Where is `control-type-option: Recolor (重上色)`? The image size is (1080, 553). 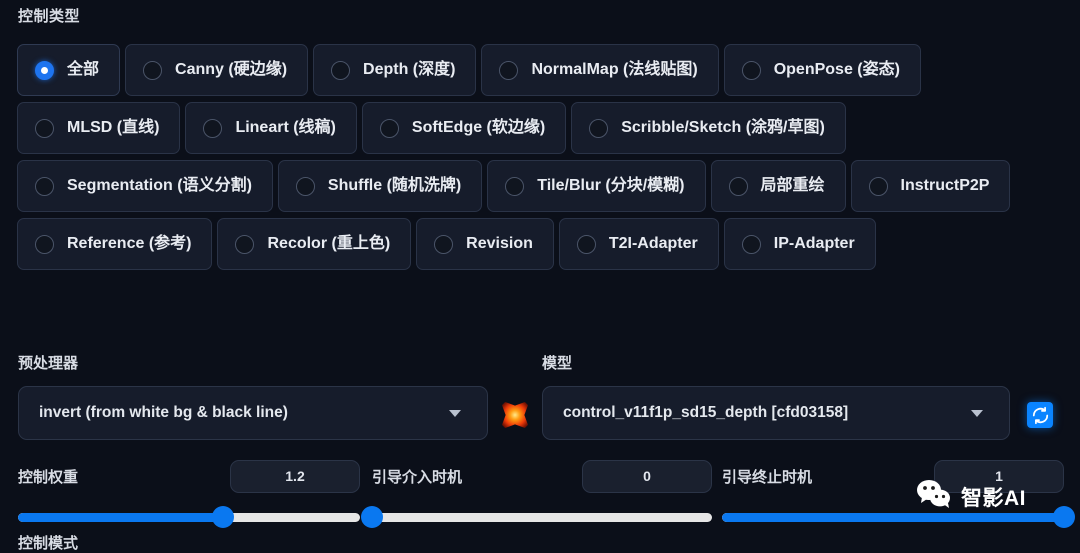
control-type-option: Recolor (重上色) is located at coordinates (314, 244).